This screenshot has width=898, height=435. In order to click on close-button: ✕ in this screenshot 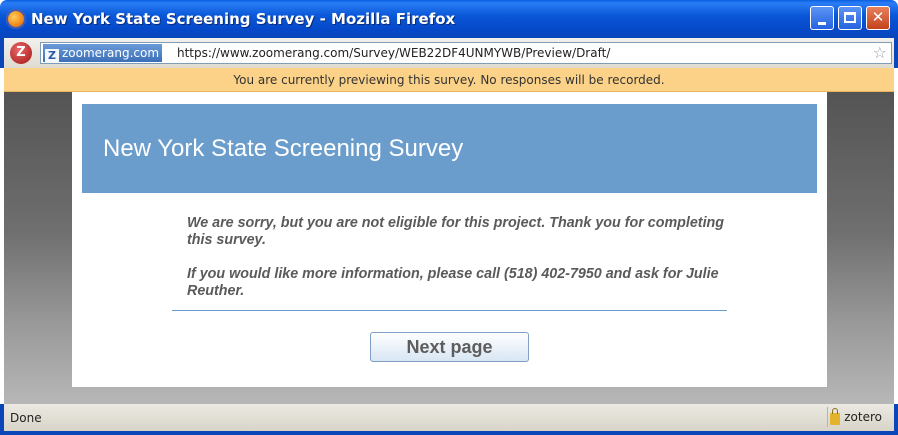, I will do `click(878, 18)`.